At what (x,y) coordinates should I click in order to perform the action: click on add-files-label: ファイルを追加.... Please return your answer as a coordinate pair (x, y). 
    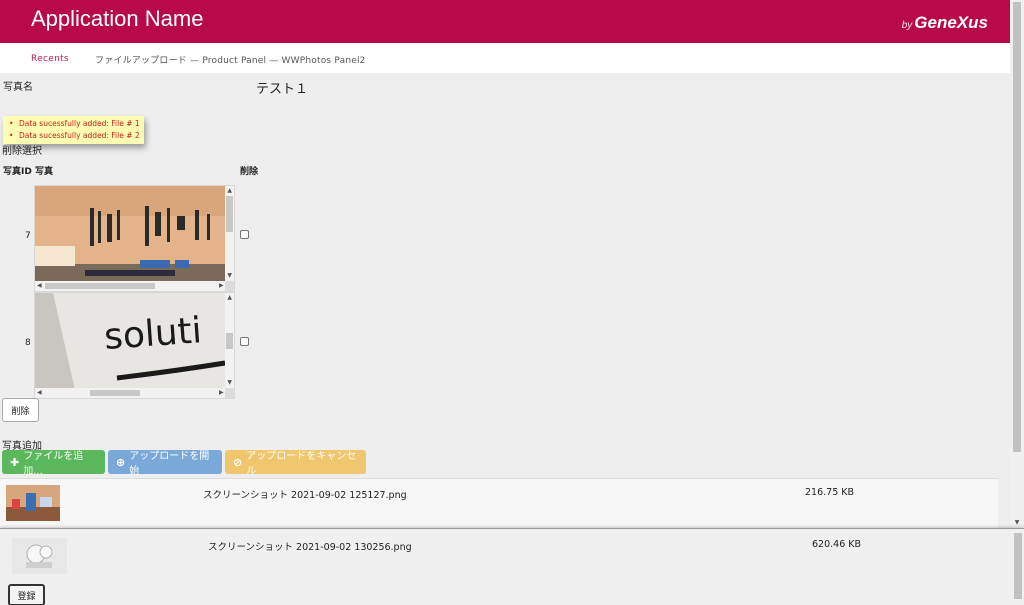
    Looking at the image, I should click on (53, 464).